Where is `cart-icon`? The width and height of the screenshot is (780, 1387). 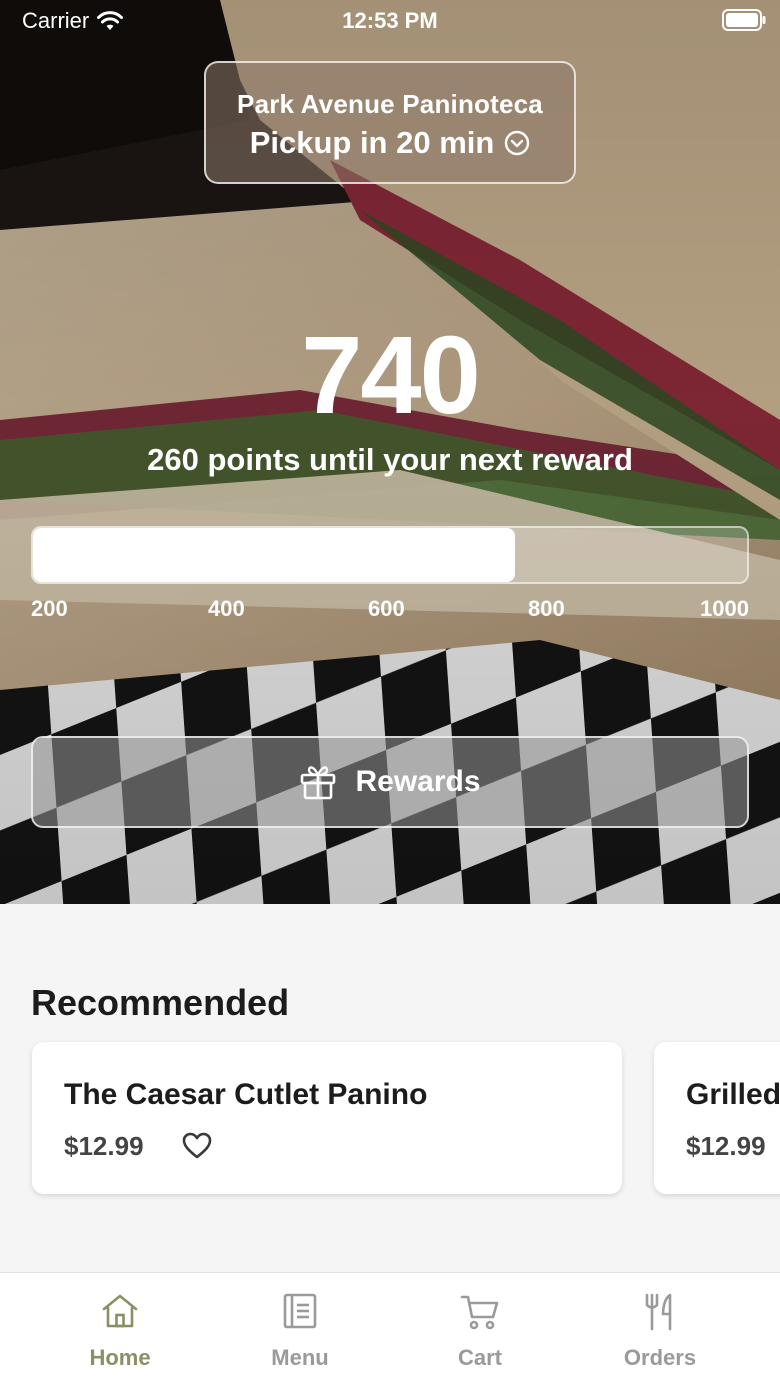
cart-icon is located at coordinates (479, 1312).